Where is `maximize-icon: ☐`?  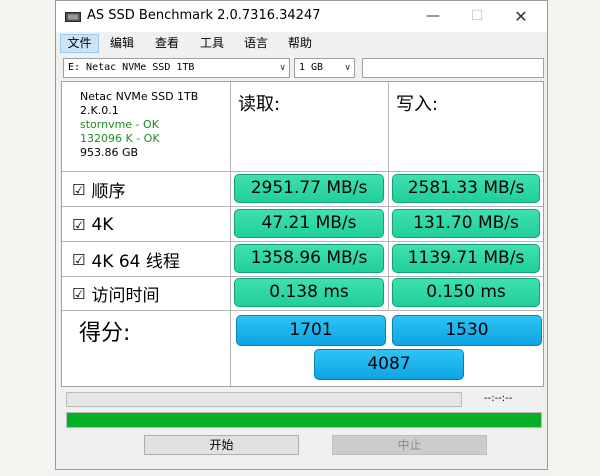 maximize-icon: ☐ is located at coordinates (477, 16).